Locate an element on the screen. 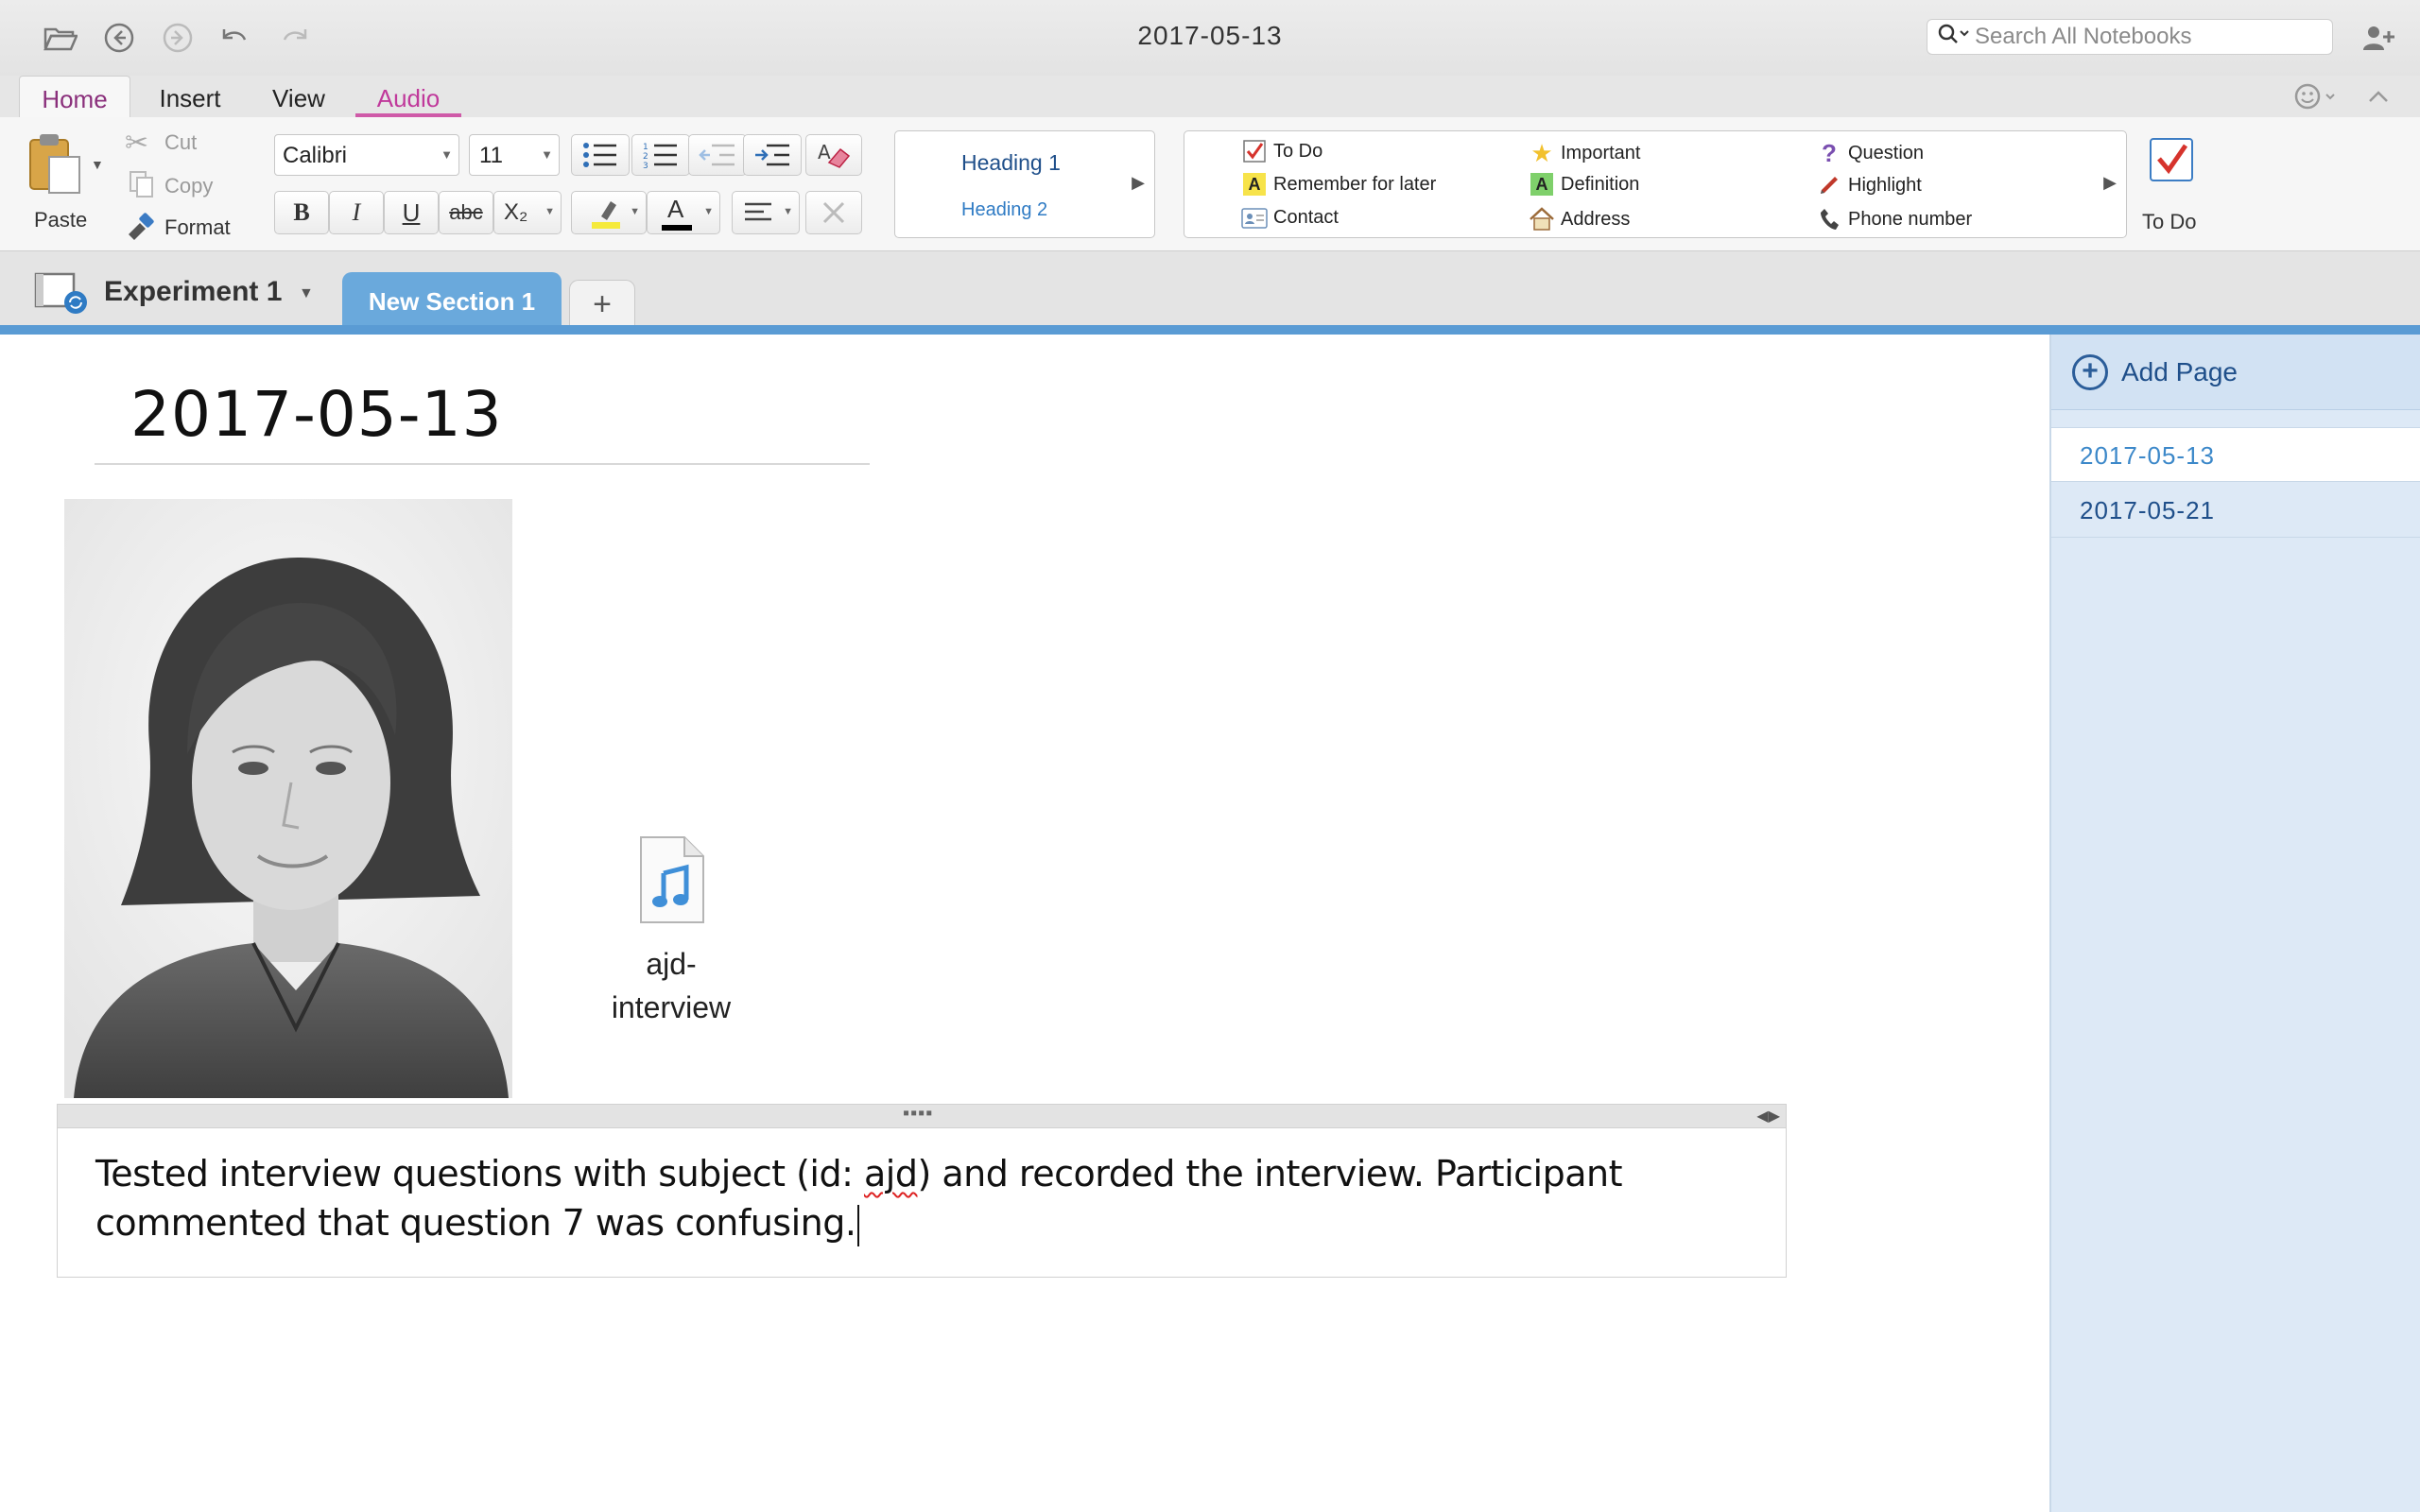  tag-remember-for-later: A Remember for later is located at coordinates (1336, 184).